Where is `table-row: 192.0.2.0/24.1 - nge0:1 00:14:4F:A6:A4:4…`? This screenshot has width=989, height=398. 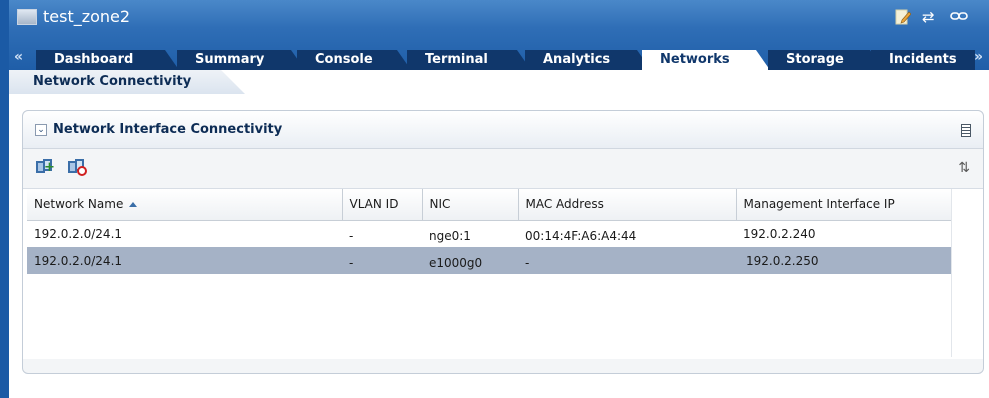 table-row: 192.0.2.0/24.1 - nge0:1 00:14:4F:A6:A4:4… is located at coordinates (489, 233).